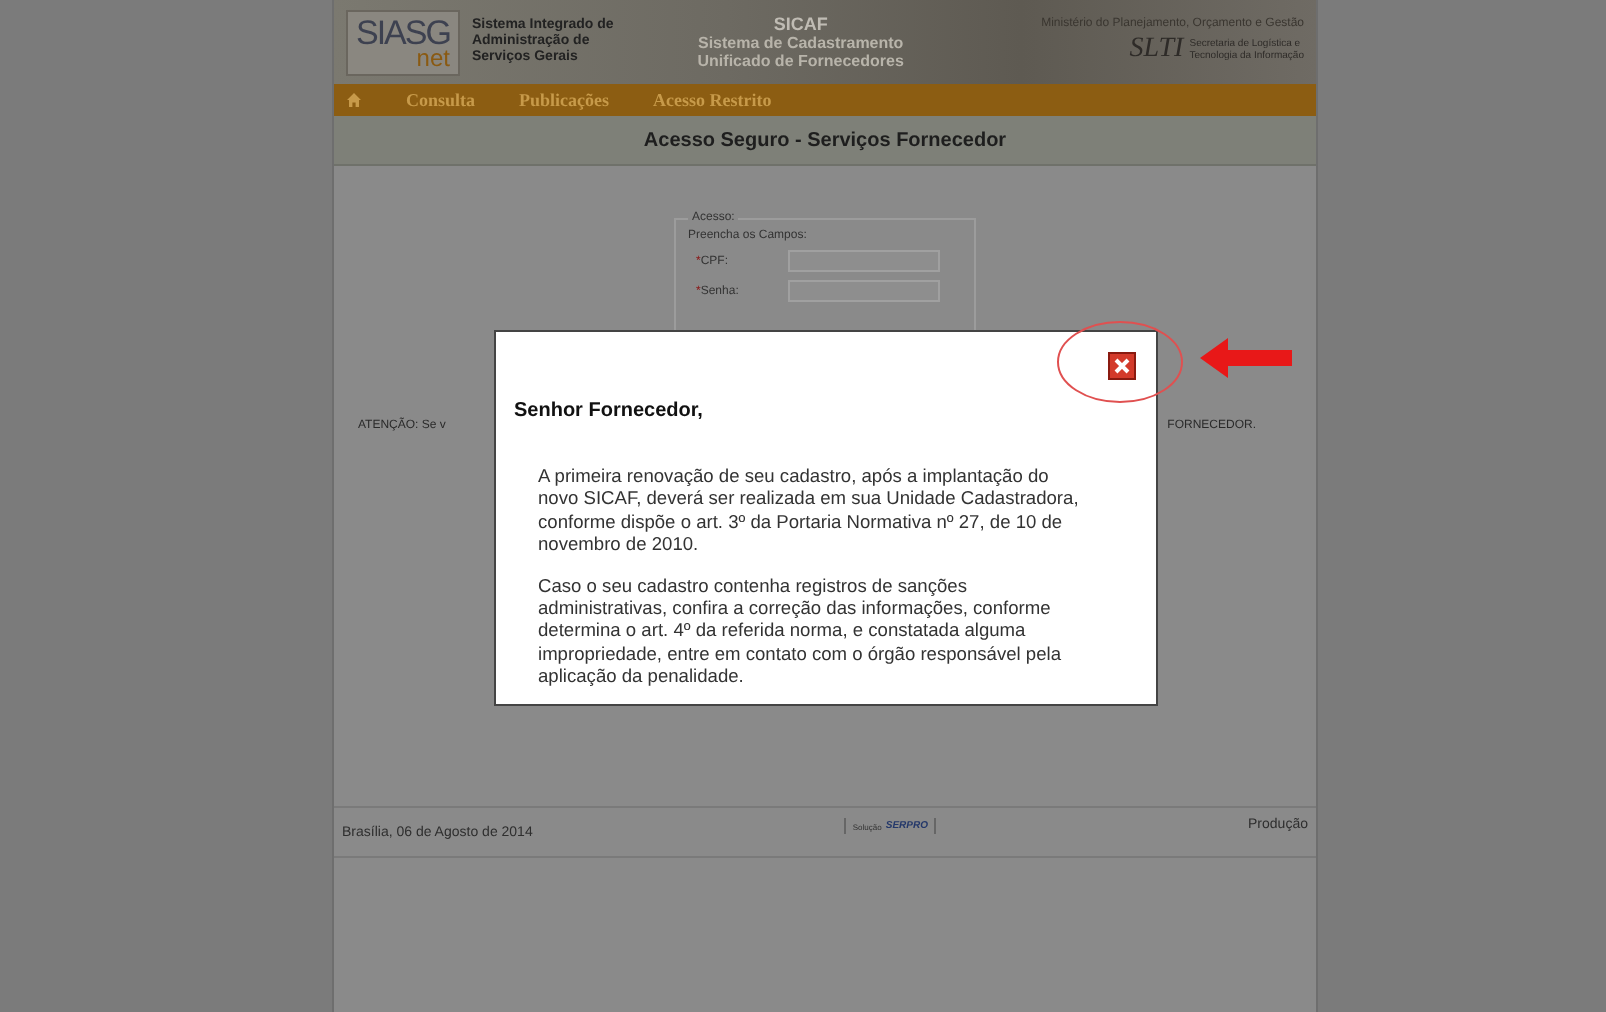 Image resolution: width=1606 pixels, height=1012 pixels. I want to click on page-title: Acesso Seguro - Serviços Fornecedor, so click(825, 140).